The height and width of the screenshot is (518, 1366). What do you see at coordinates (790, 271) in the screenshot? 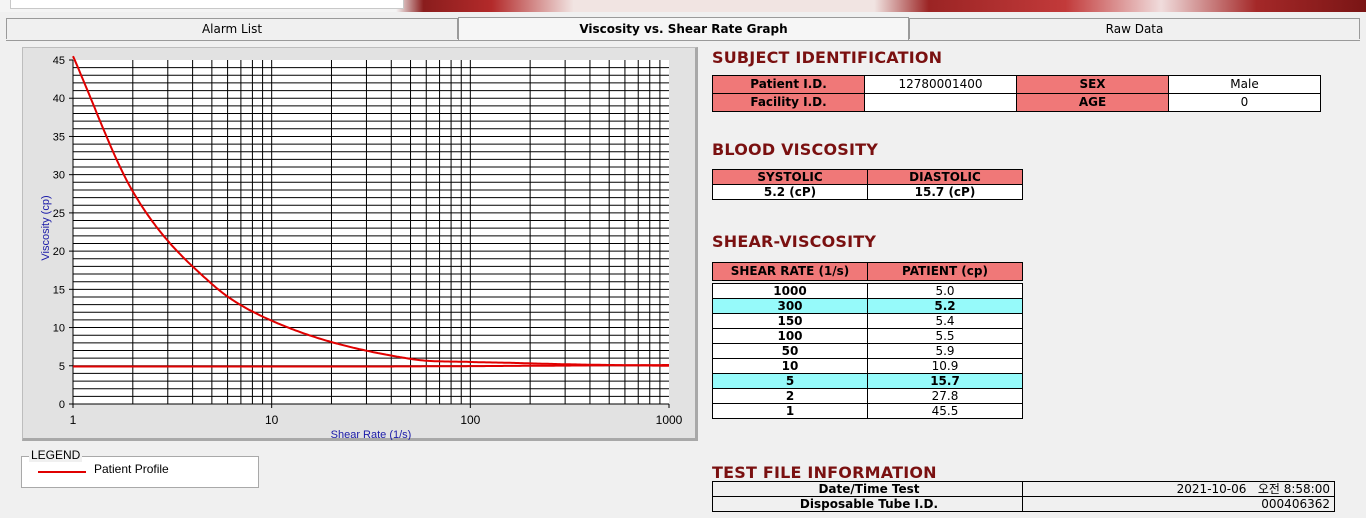
I see `shear-rate-header: SHEAR RATE (1/s)` at bounding box center [790, 271].